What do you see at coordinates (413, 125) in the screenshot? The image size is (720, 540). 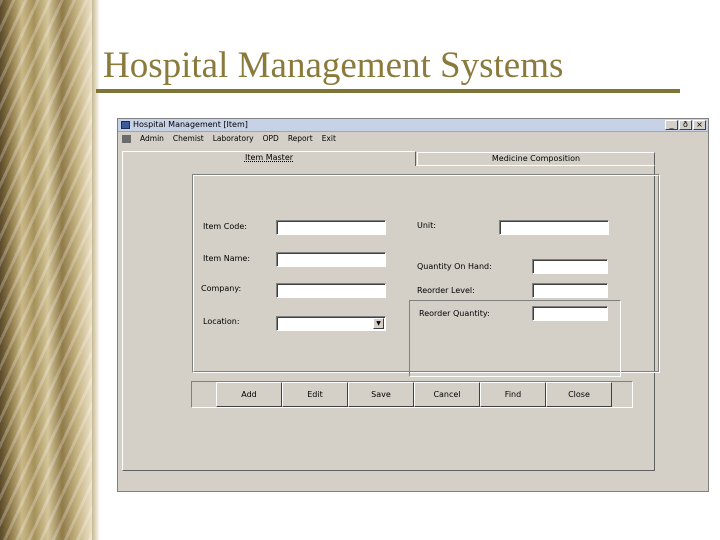 I see `window-titlebar: Hospital Management [Item] _ ð ×` at bounding box center [413, 125].